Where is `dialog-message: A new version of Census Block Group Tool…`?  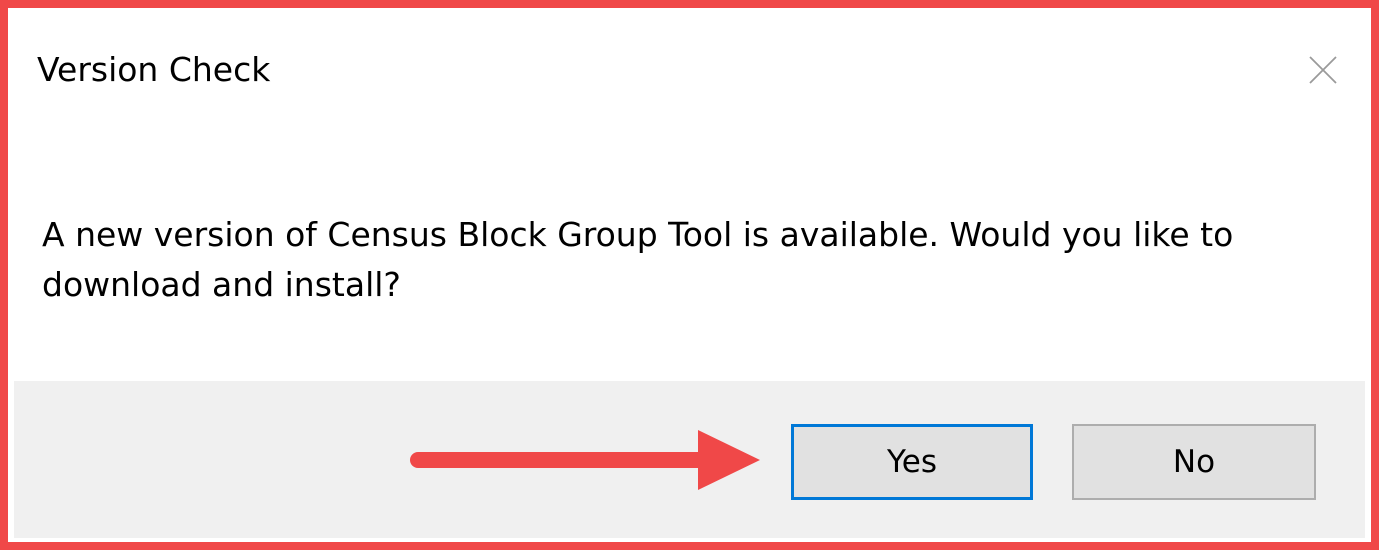
dialog-message: A new version of Census Block Group Tool… is located at coordinates (638, 259).